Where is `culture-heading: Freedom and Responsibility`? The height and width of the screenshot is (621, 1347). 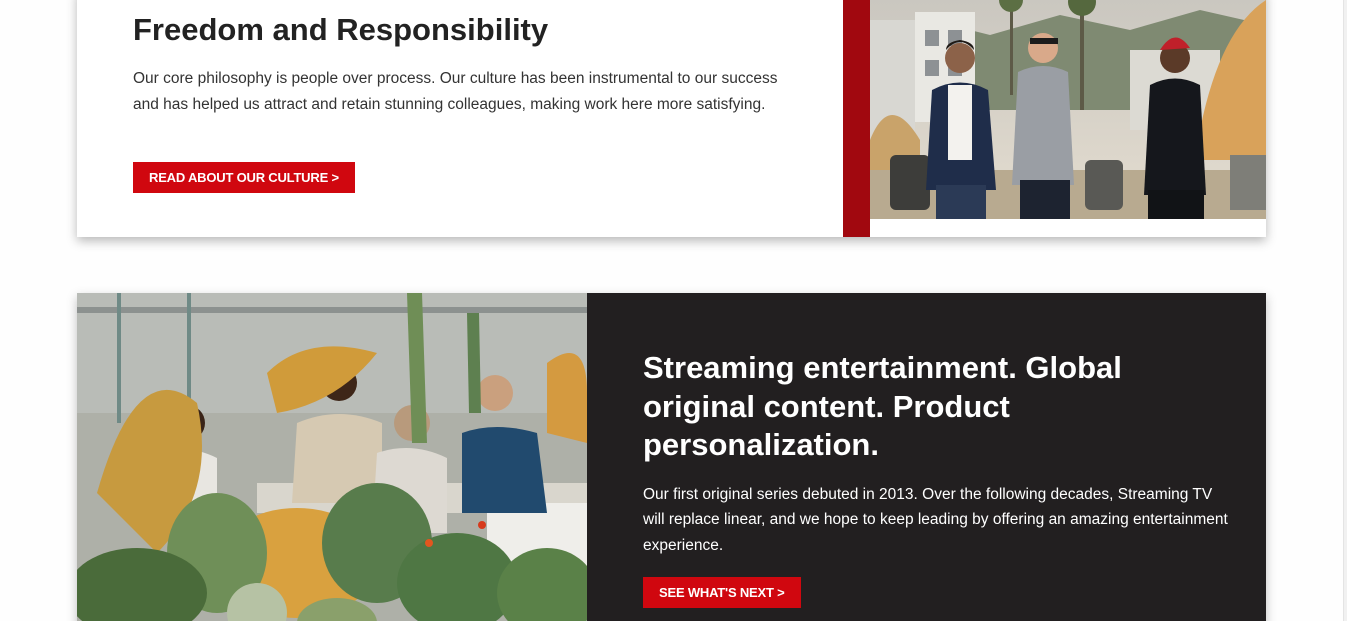 culture-heading: Freedom and Responsibility is located at coordinates (341, 29).